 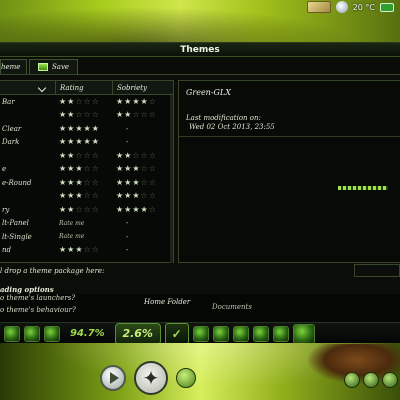 I want to click on gear-icon, so click(x=12, y=333).